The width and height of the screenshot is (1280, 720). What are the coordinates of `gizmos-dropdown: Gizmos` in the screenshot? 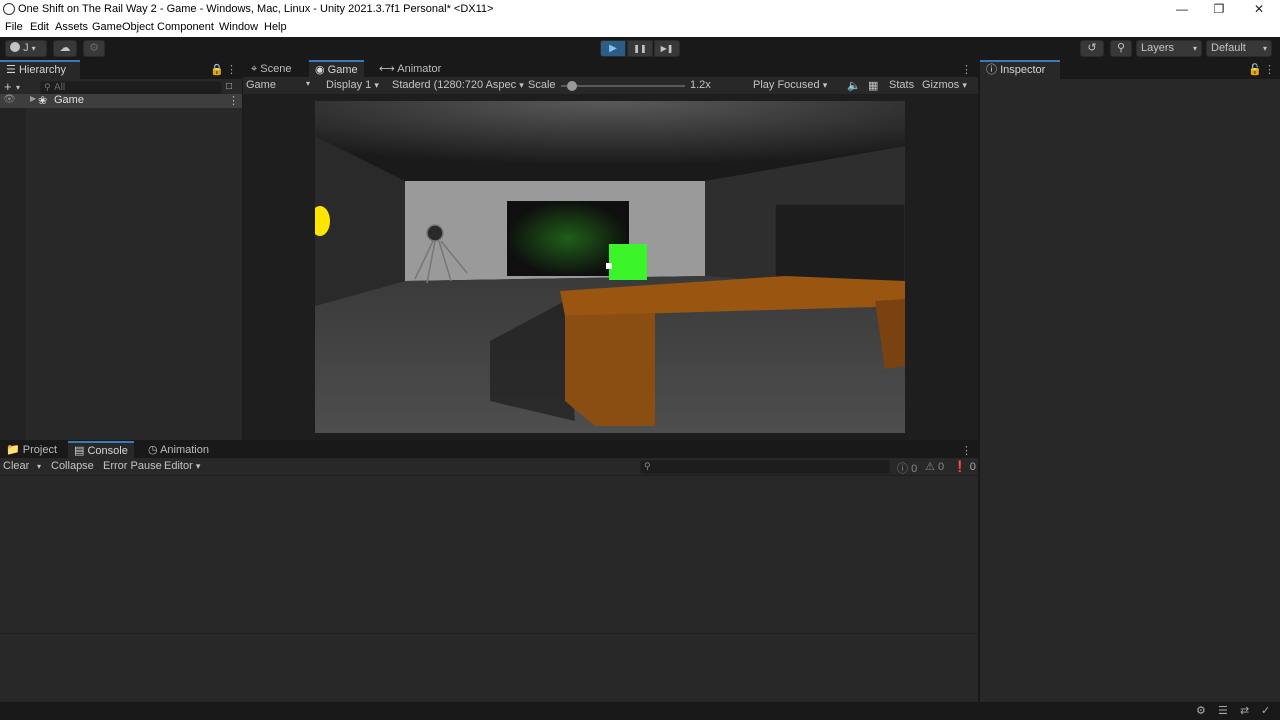 It's located at (944, 85).